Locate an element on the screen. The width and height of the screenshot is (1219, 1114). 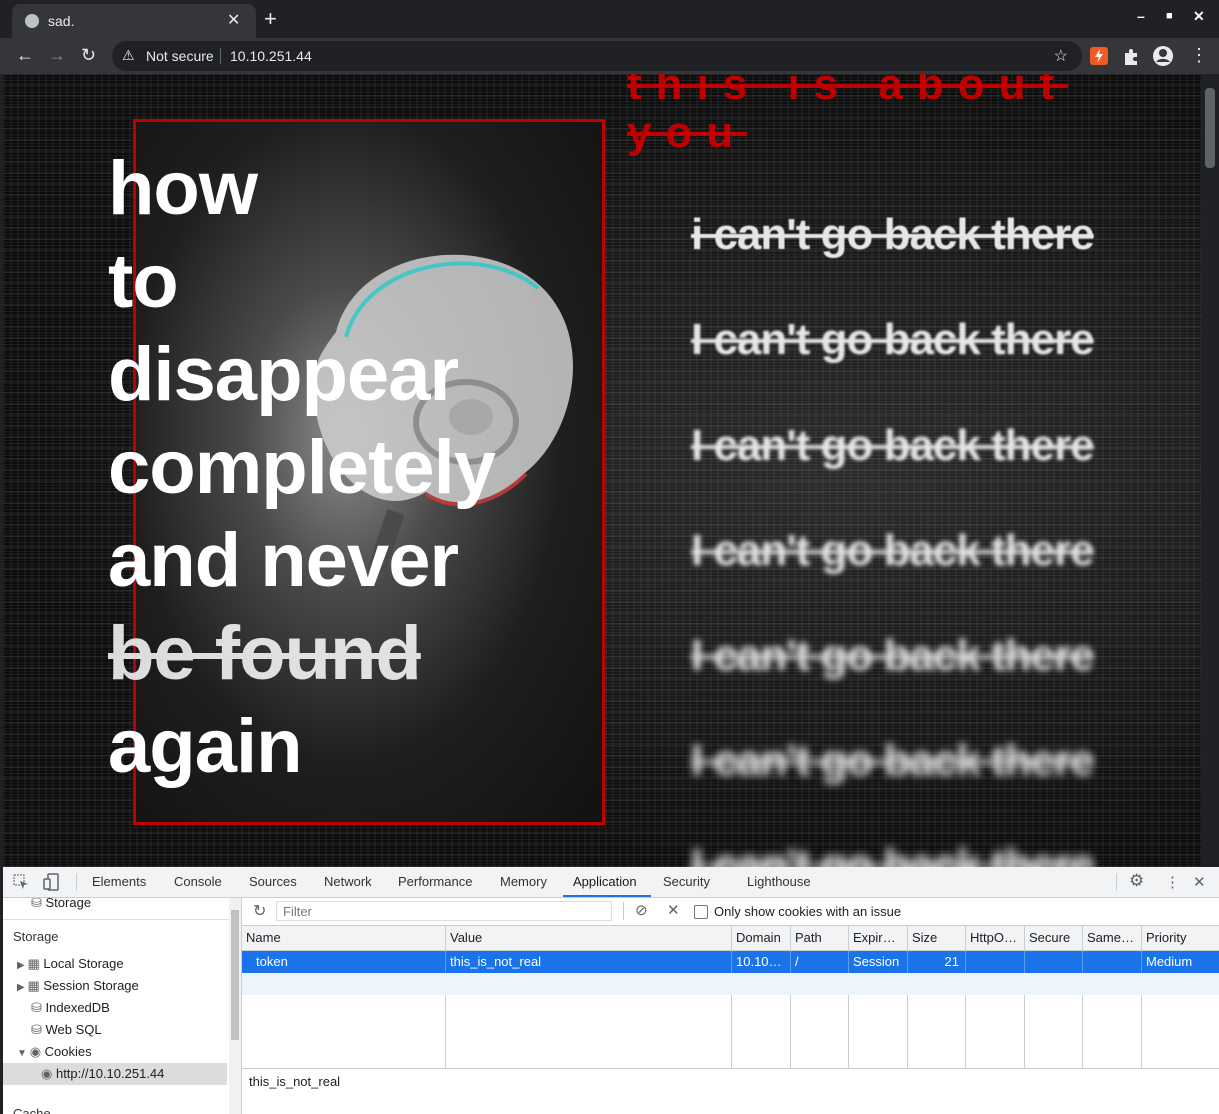
tab-close-icon: ✕ is located at coordinates (233, 20).